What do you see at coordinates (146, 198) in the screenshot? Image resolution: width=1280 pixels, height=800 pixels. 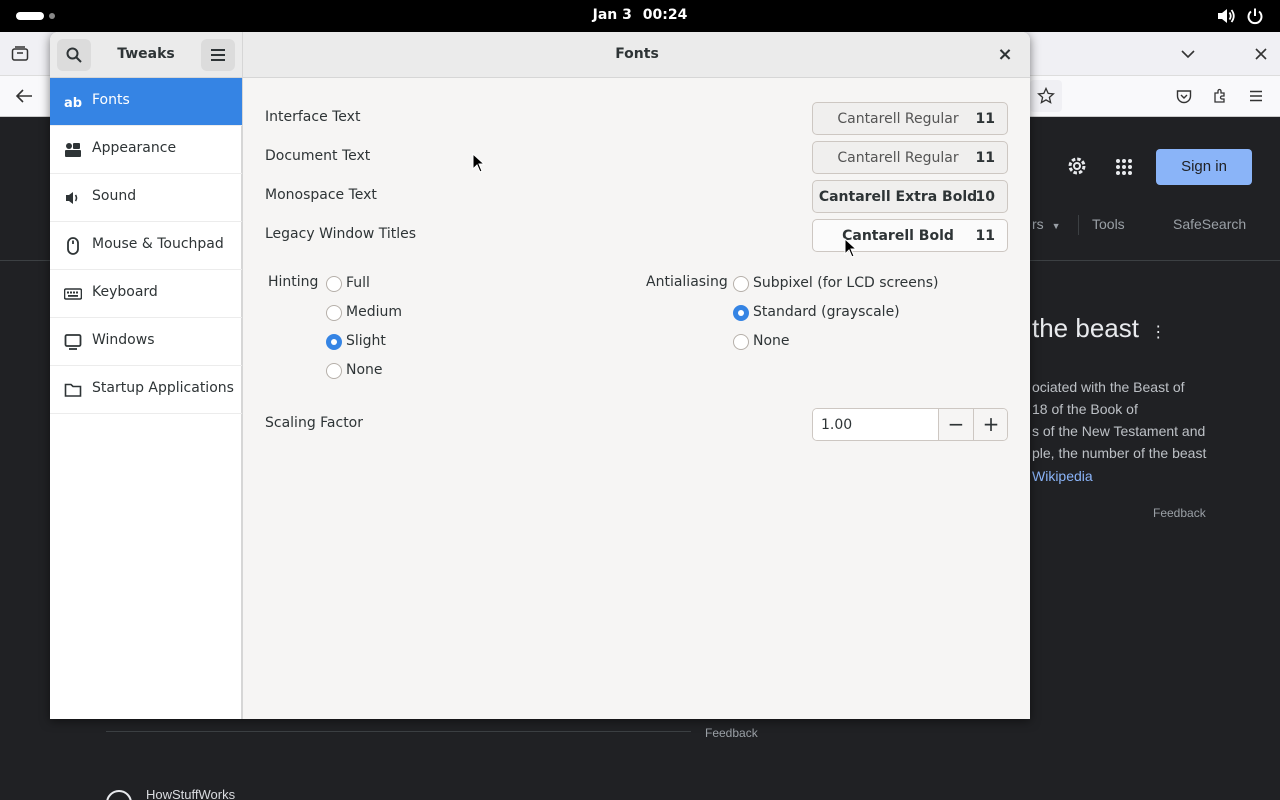 I see `sidebar-item-sound: Sound` at bounding box center [146, 198].